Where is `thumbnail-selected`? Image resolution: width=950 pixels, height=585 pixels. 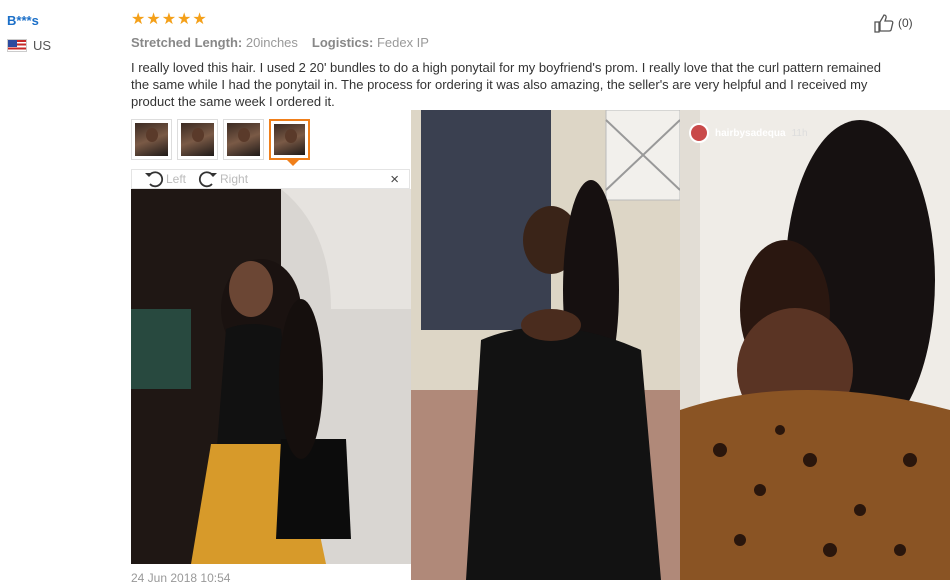 thumbnail-selected is located at coordinates (289, 139).